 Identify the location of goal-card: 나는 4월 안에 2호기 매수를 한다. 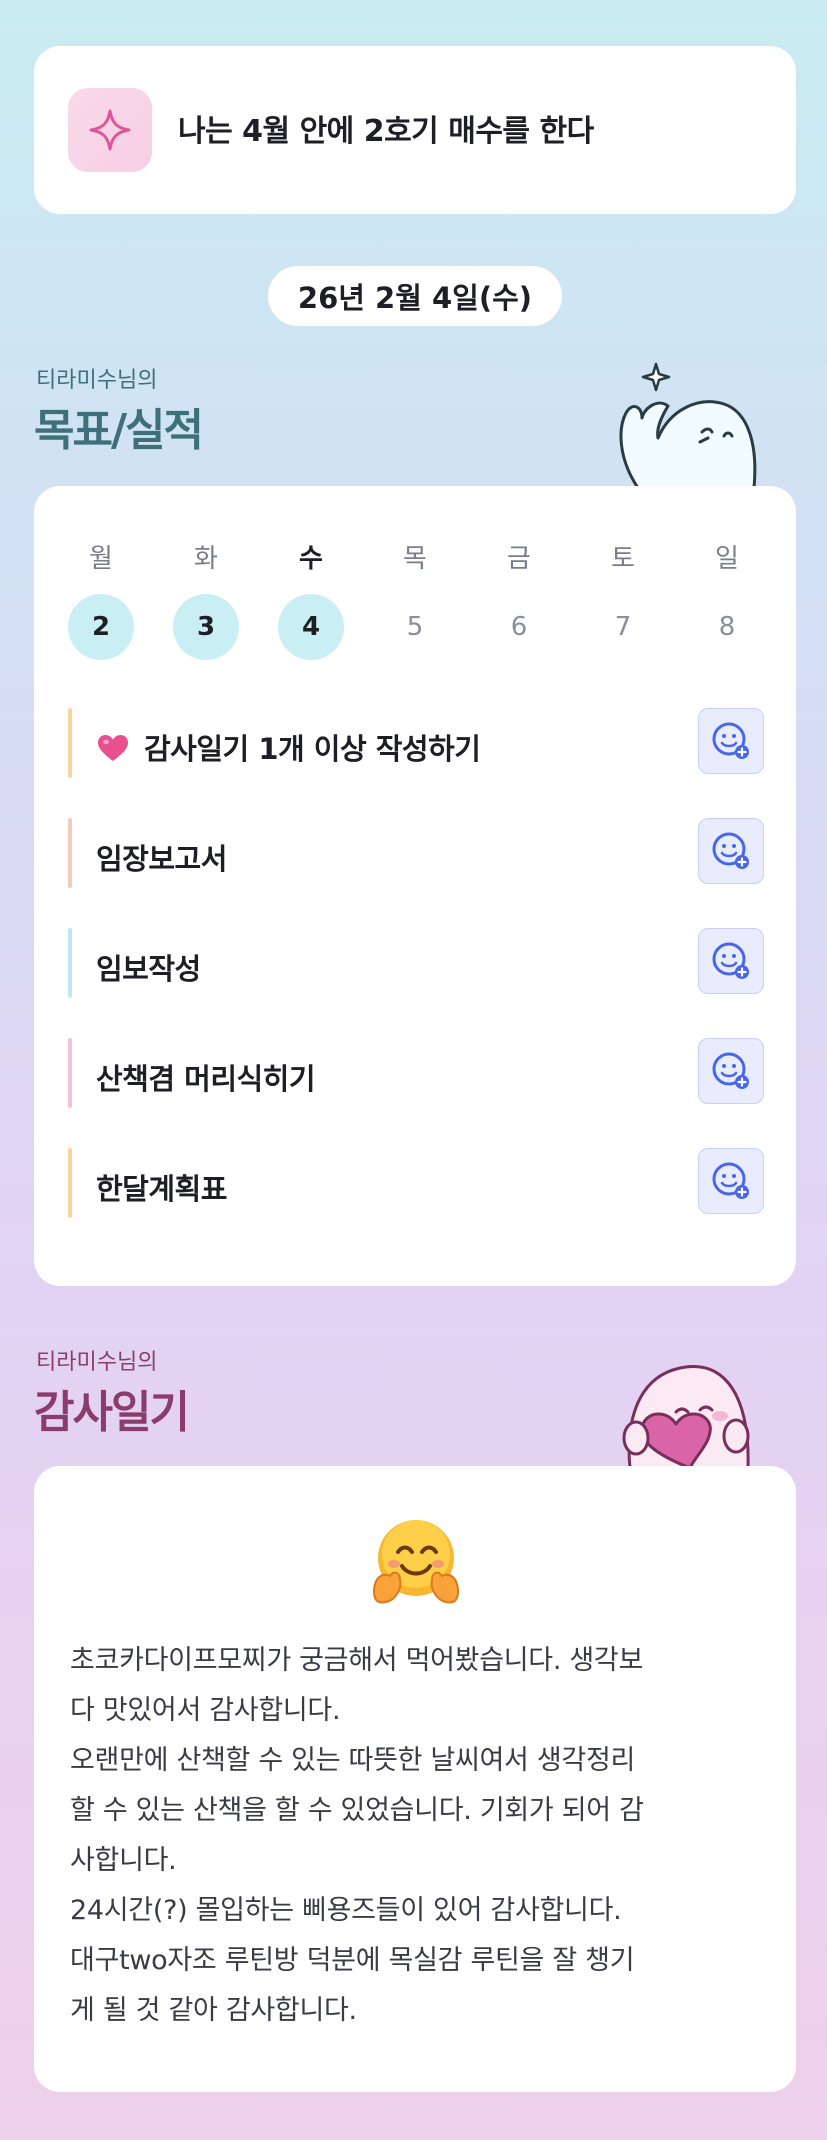
(415, 130).